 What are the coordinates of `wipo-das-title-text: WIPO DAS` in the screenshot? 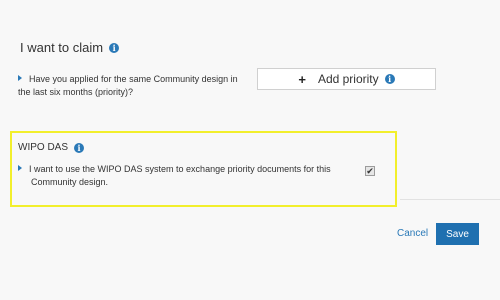 It's located at (43, 147).